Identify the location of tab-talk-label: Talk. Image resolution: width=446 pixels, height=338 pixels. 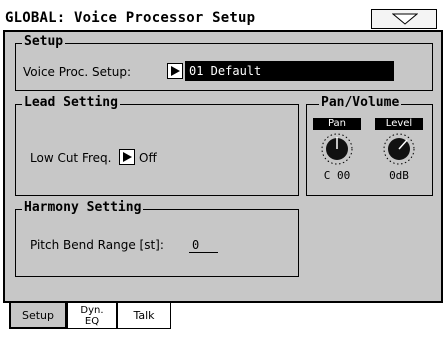
(144, 315).